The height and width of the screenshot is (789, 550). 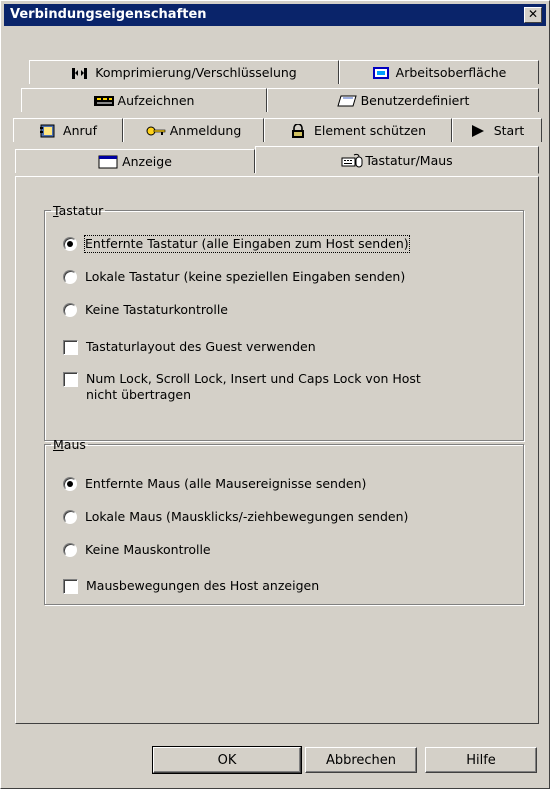 I want to click on radio-no-mouse-control: Keine Mauskontrolle, so click(x=137, y=550).